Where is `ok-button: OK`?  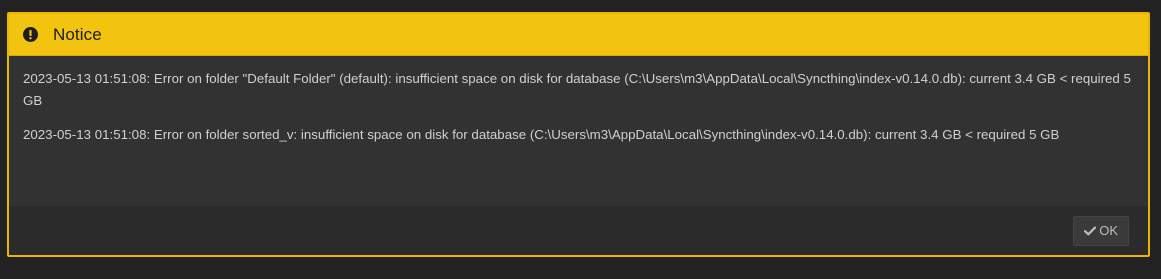
ok-button: OK is located at coordinates (1101, 230).